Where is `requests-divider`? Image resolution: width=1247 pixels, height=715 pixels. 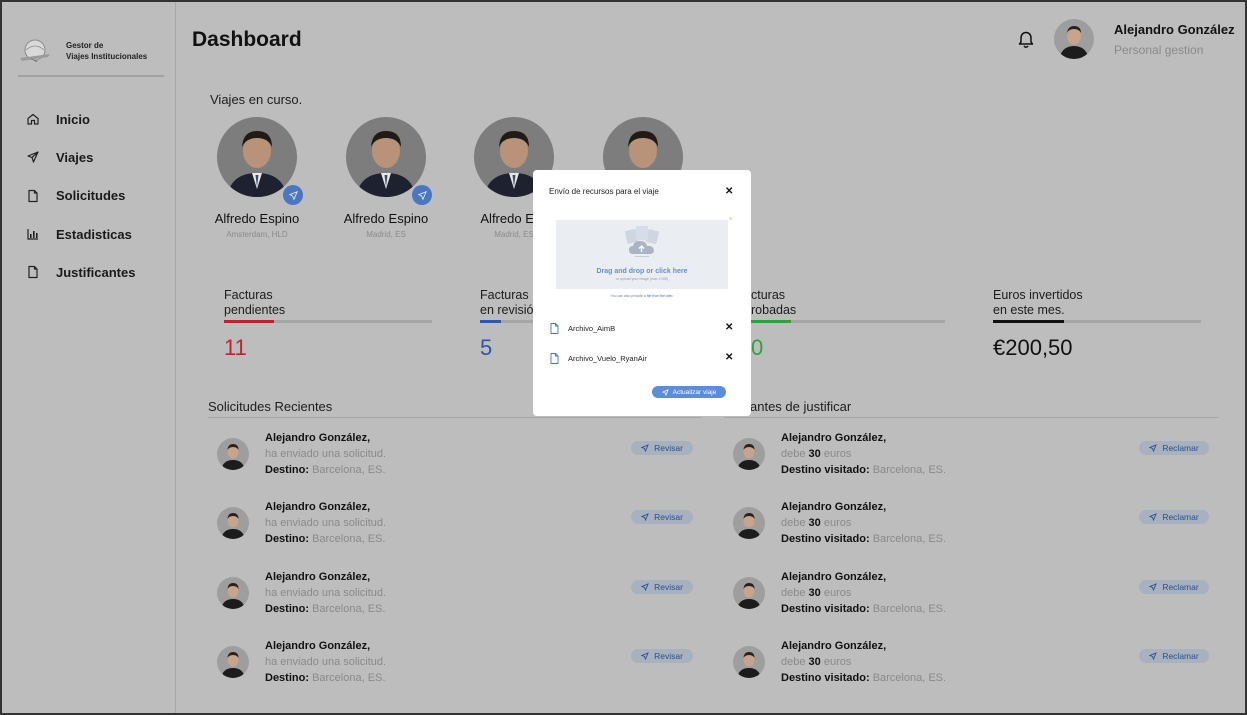 requests-divider is located at coordinates (455, 417).